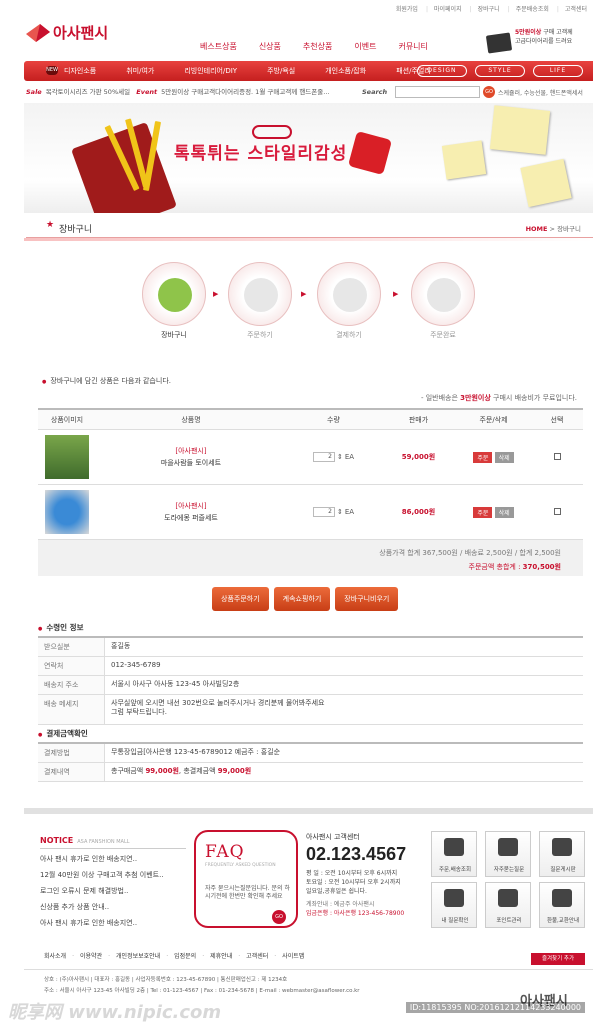  I want to click on pill-design: DESIGN, so click(442, 71).